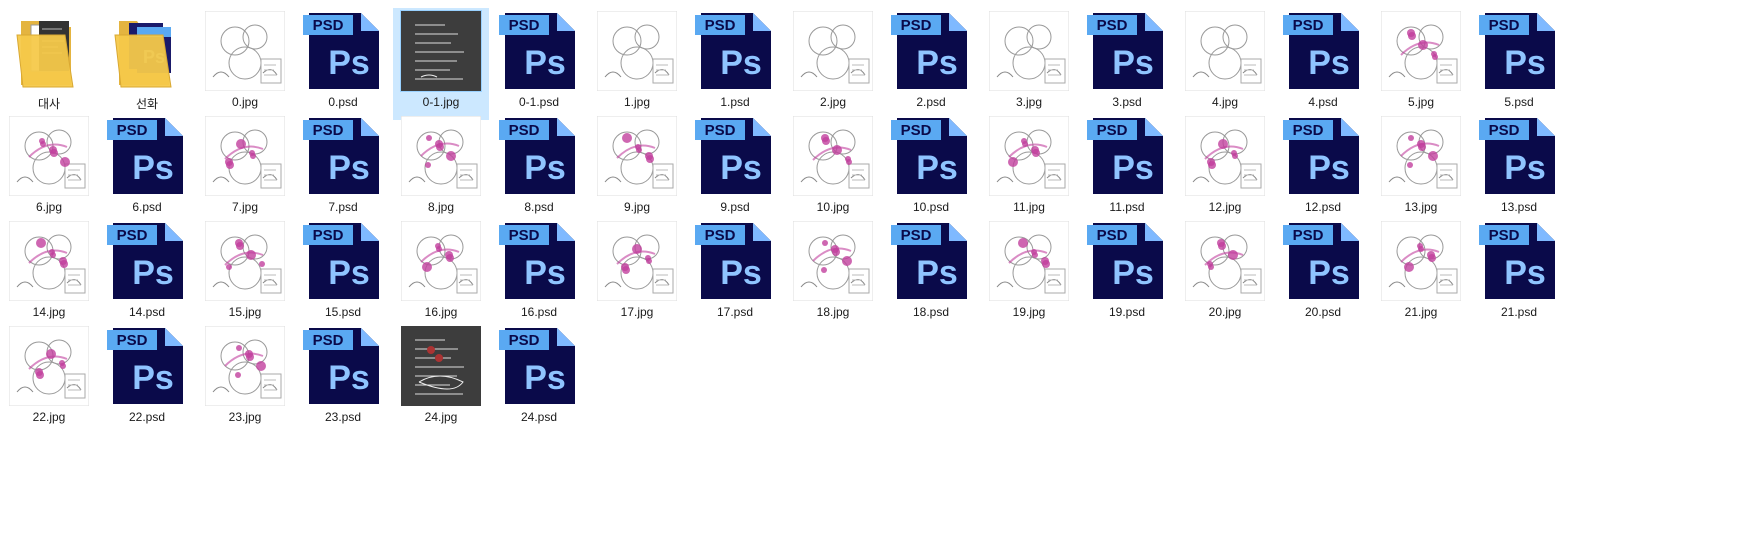  Describe the element at coordinates (637, 64) in the screenshot. I see `file-item-jpg: 1.jpg` at that location.